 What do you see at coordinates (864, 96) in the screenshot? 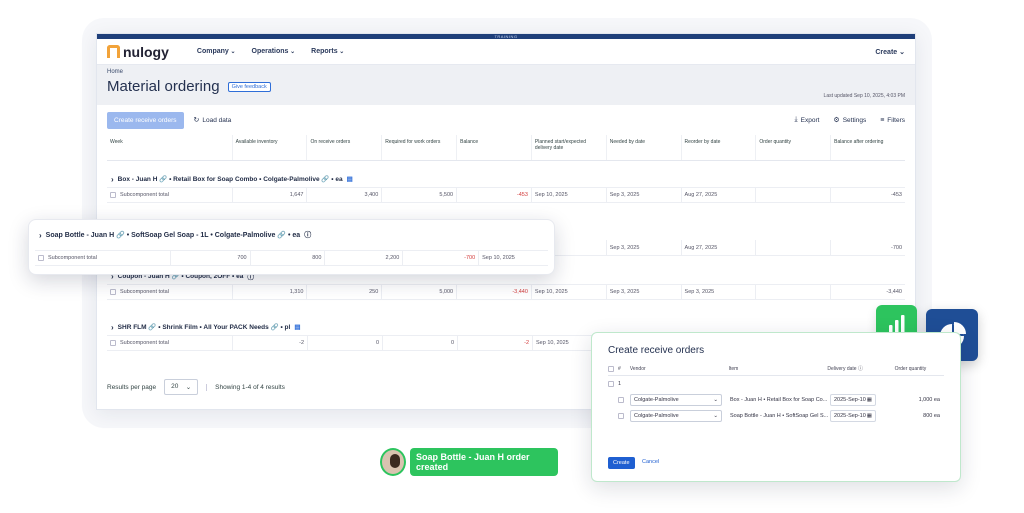
I see `last-updated: Last updated Sep 10, 2025, 4:03 PM` at bounding box center [864, 96].